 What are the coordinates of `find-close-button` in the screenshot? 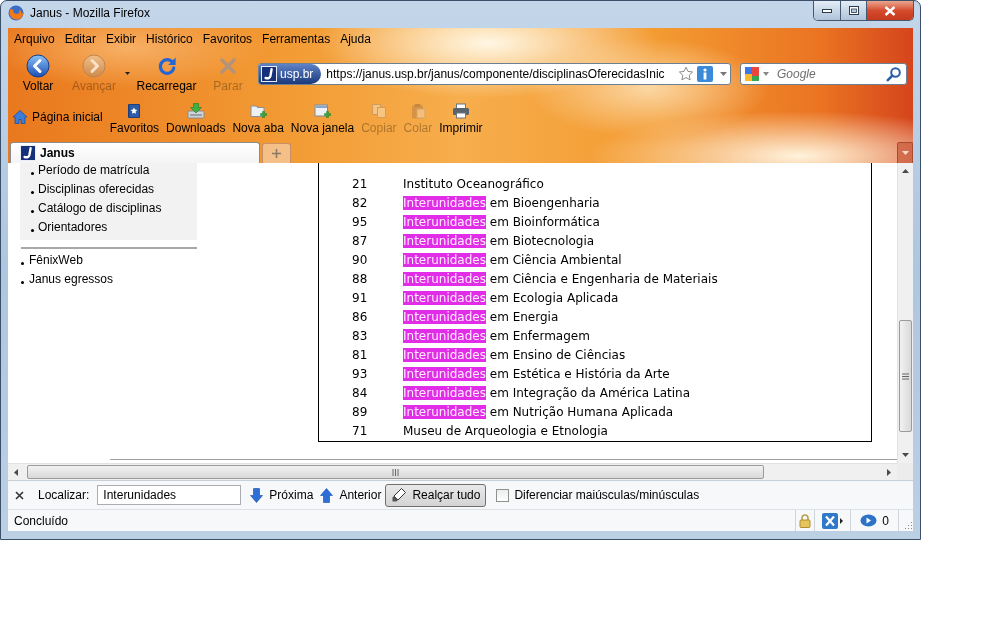 It's located at (19, 495).